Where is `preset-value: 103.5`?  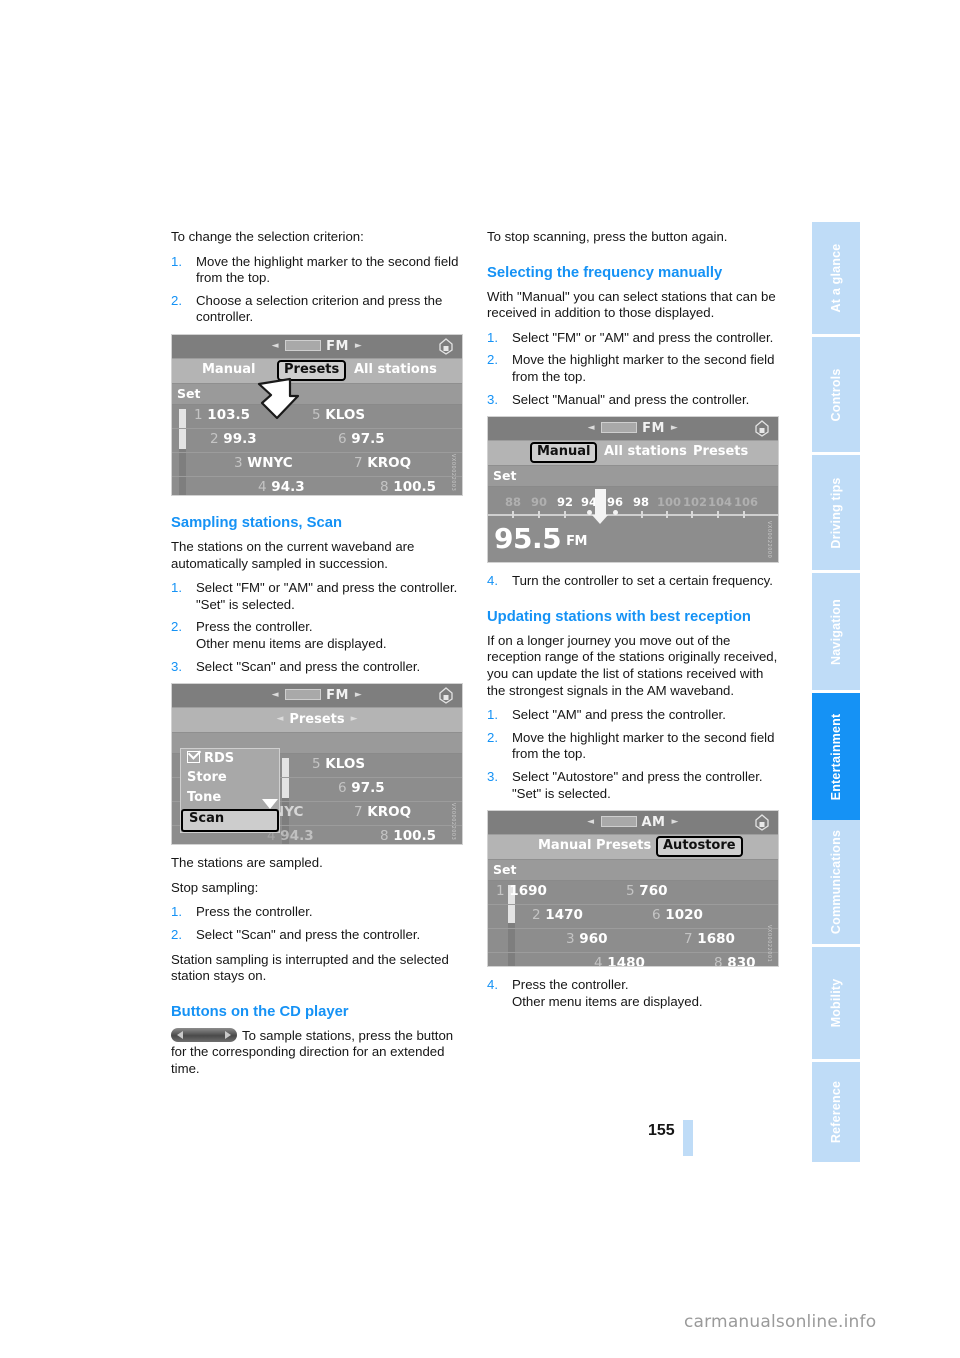 preset-value: 103.5 is located at coordinates (228, 414).